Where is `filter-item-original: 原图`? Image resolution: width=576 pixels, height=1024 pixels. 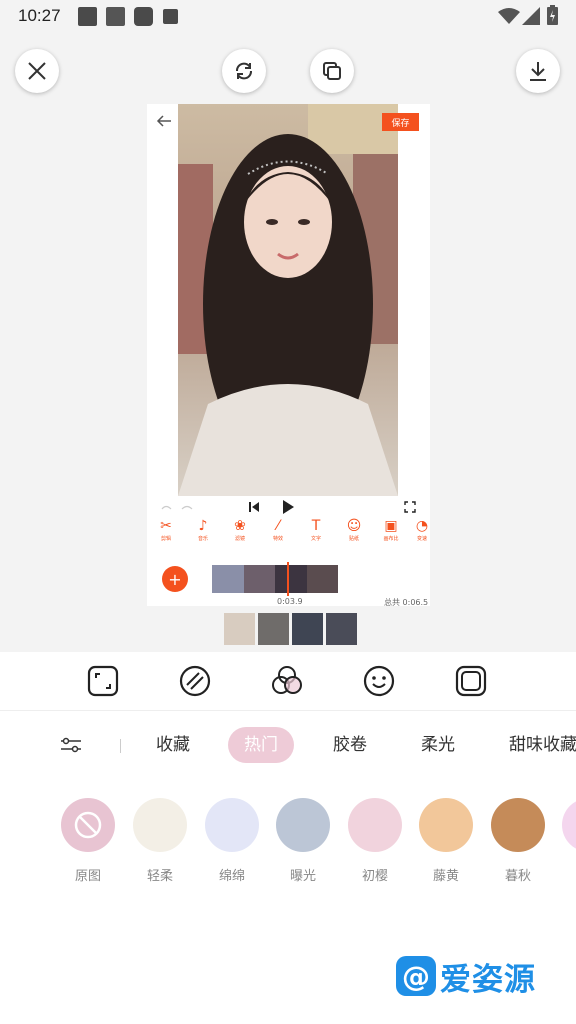
filter-item-original: 原图 is located at coordinates (88, 841).